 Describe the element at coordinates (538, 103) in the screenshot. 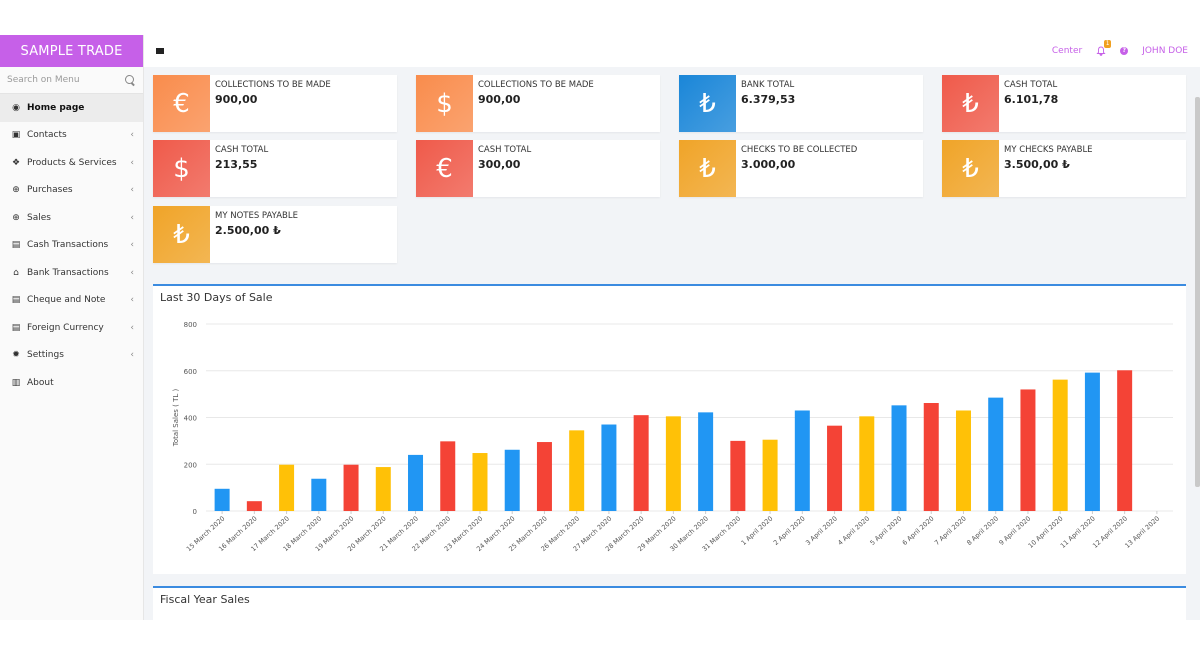

I see `summary-card: $ COLLECTIONS TO BE MADE 900,00` at that location.